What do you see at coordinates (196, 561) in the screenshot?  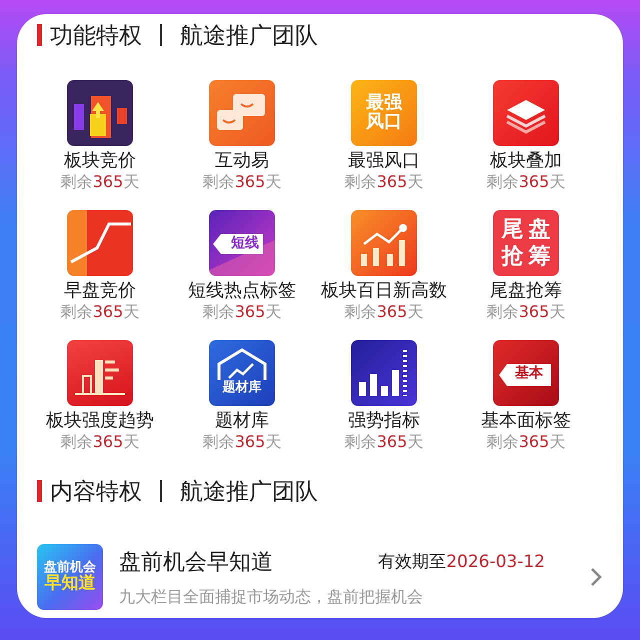 I see `content-title: 盘前机会早知道` at bounding box center [196, 561].